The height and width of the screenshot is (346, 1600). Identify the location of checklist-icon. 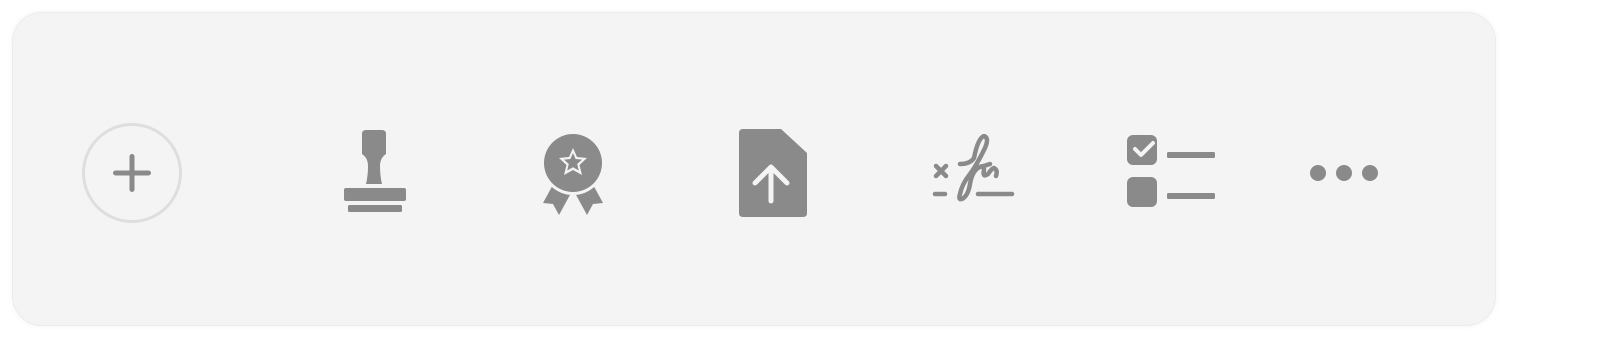
(1173, 173).